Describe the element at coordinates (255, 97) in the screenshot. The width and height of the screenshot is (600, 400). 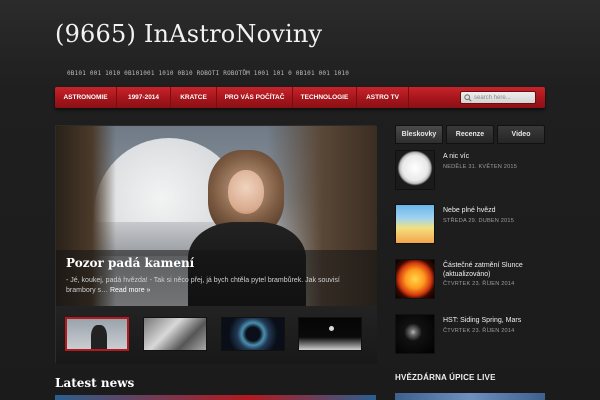
I see `nav-item-pro-vas-pocitac: PRO VÁS POČÍTAČ` at that location.